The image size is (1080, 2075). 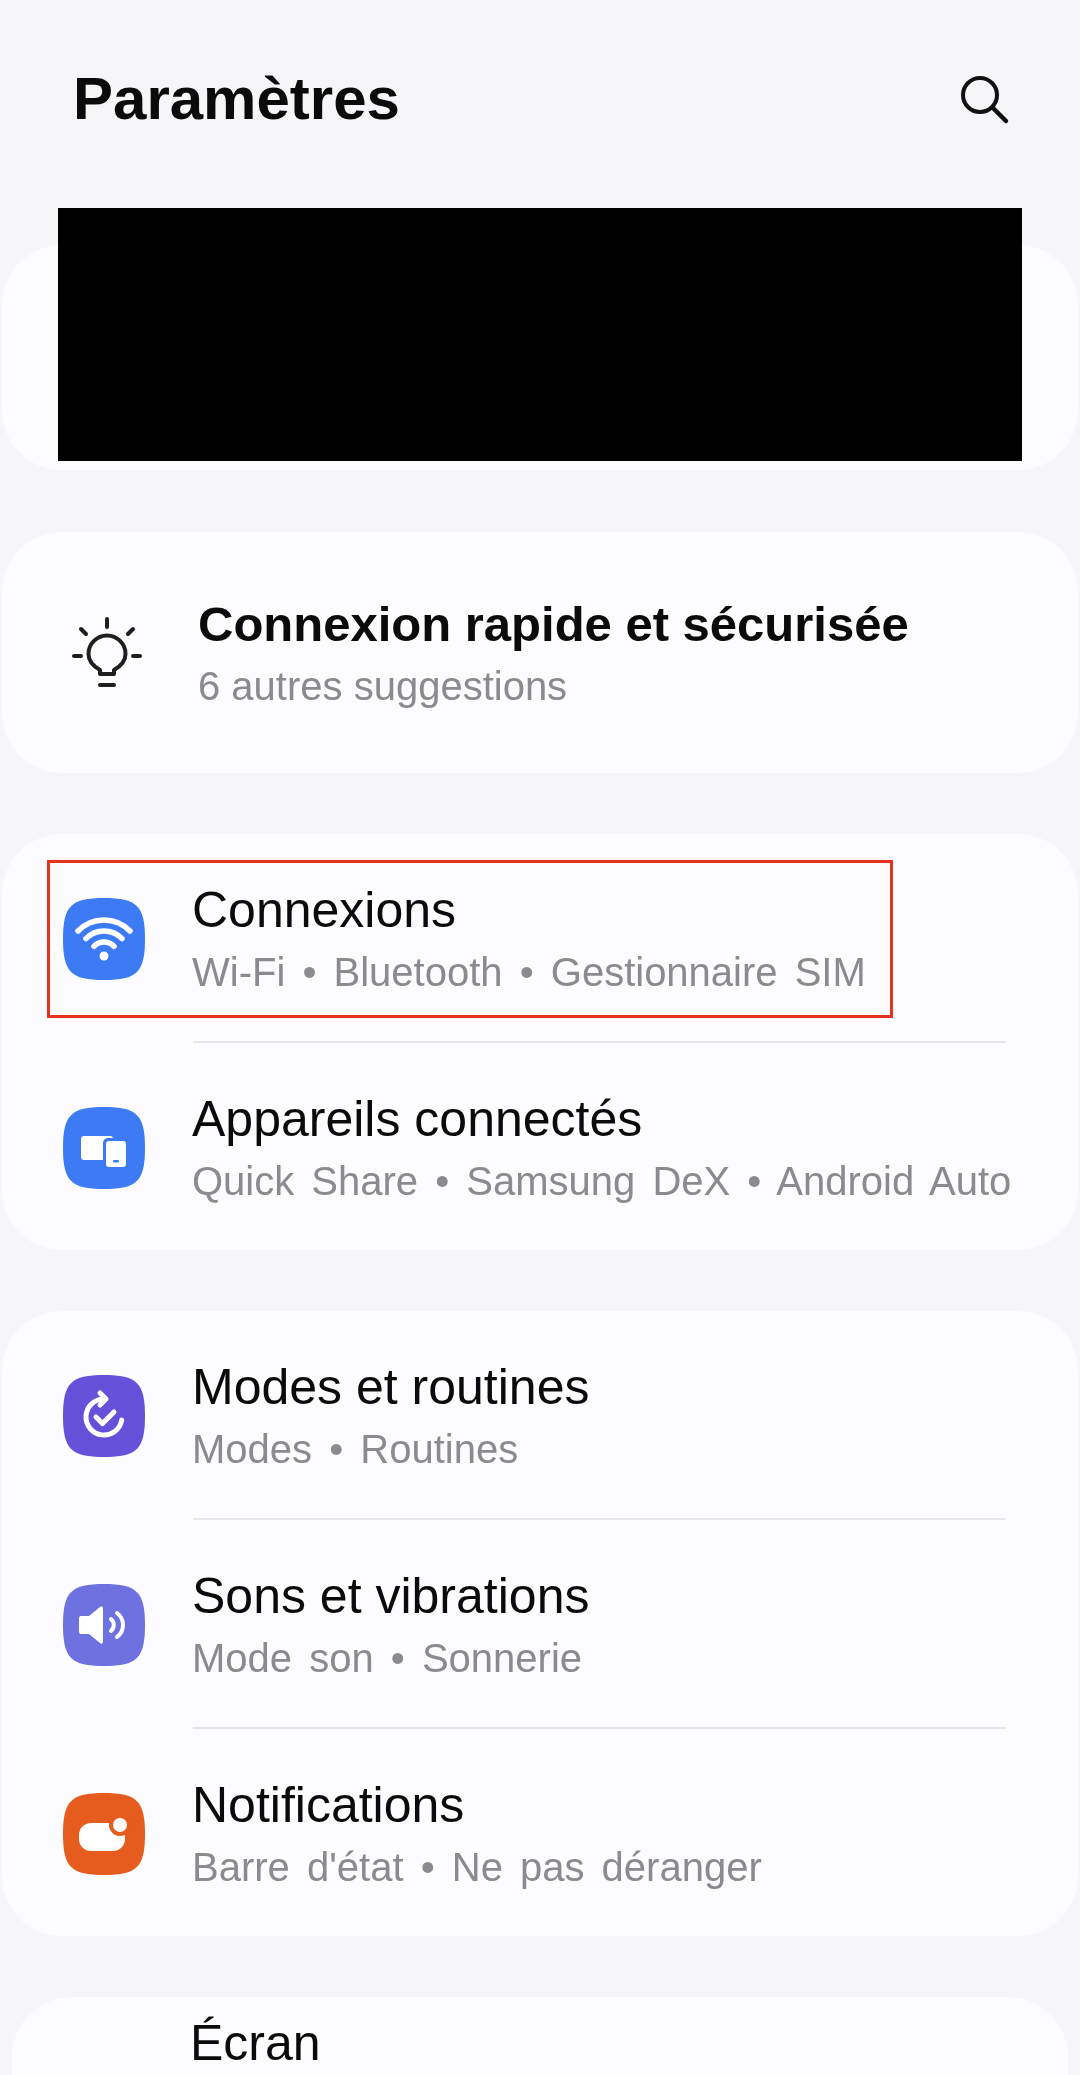 I want to click on setting-title: Modes et routines, so click(x=391, y=1387).